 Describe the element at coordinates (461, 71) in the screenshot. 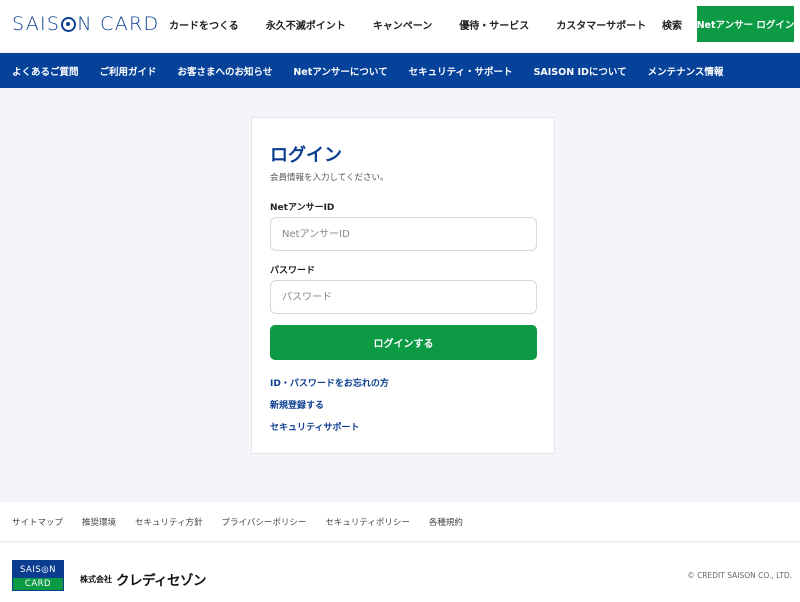

I see `subnav-item-security: セキュリティ・サポート` at that location.